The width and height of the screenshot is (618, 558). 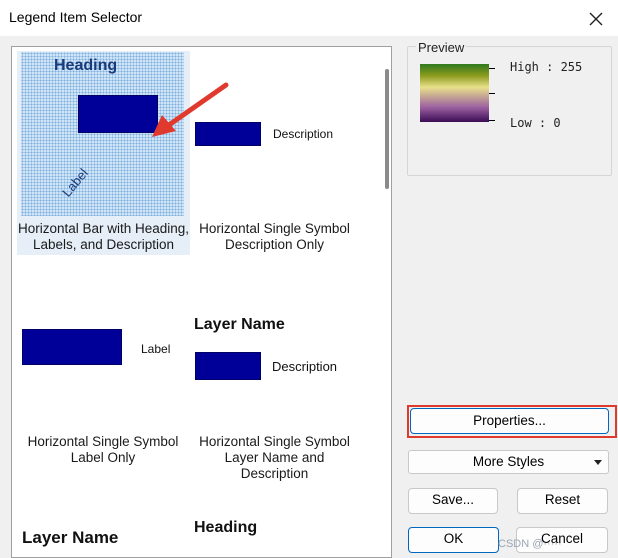 What do you see at coordinates (530, 544) in the screenshot?
I see `watermark-text: CSDN @·····` at bounding box center [530, 544].